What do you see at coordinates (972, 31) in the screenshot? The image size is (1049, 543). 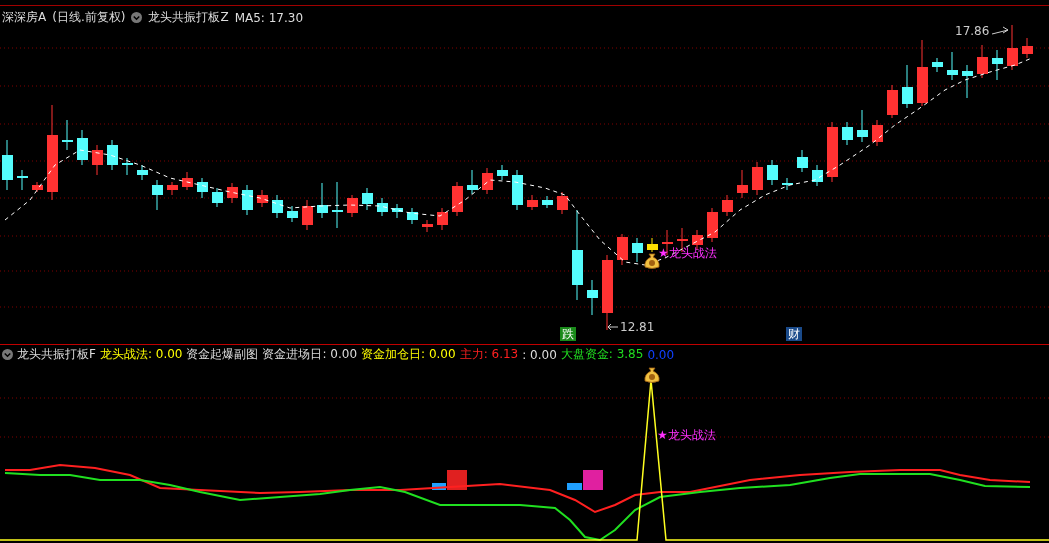 I see `price-label: 17.86` at bounding box center [972, 31].